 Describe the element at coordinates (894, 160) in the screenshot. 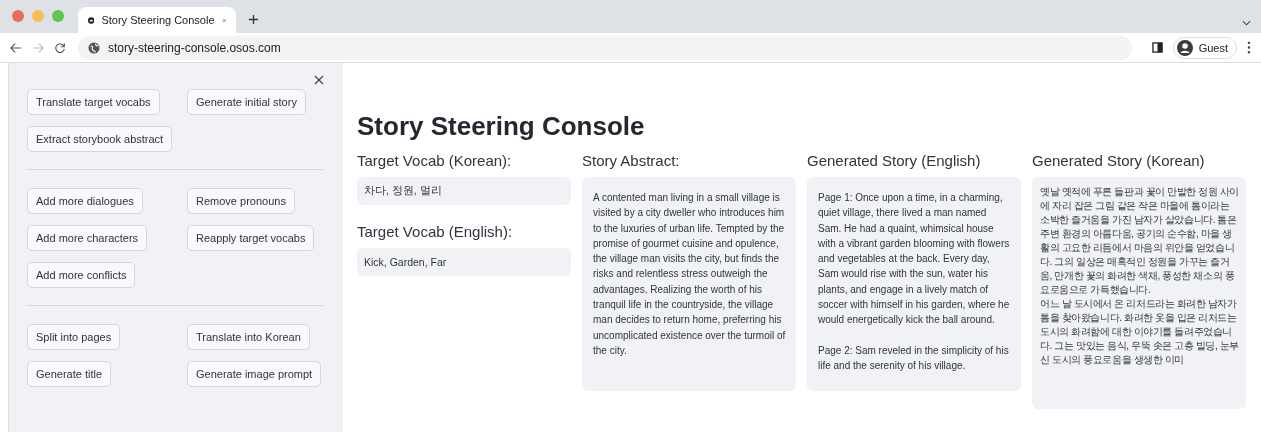

I see `field-label: Generated Story (English)` at that location.